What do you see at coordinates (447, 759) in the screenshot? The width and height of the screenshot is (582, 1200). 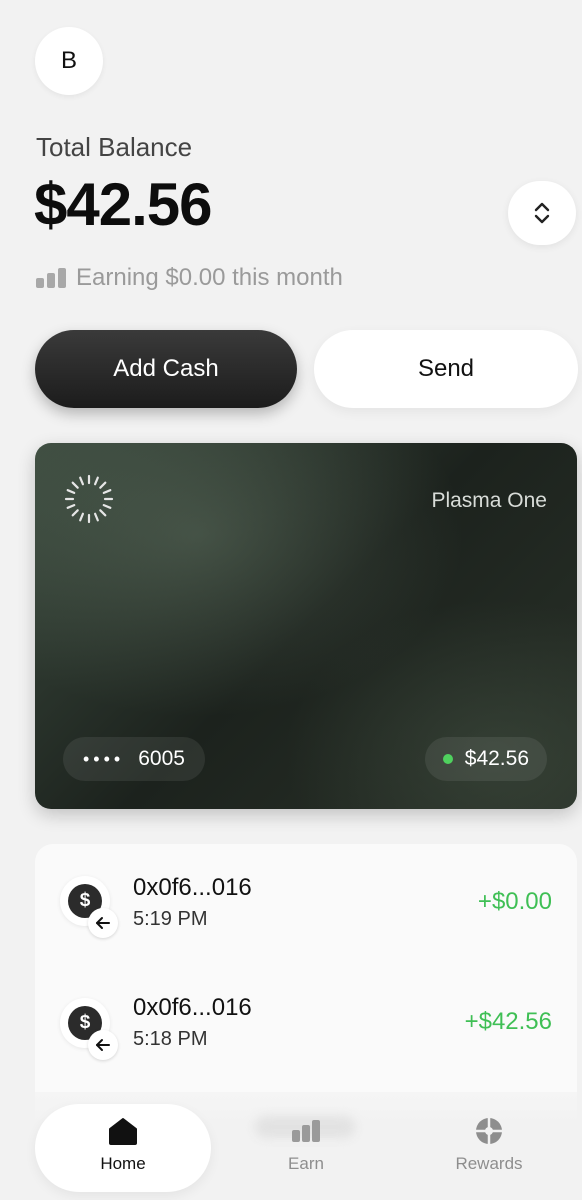 I see `status-dot-icon` at bounding box center [447, 759].